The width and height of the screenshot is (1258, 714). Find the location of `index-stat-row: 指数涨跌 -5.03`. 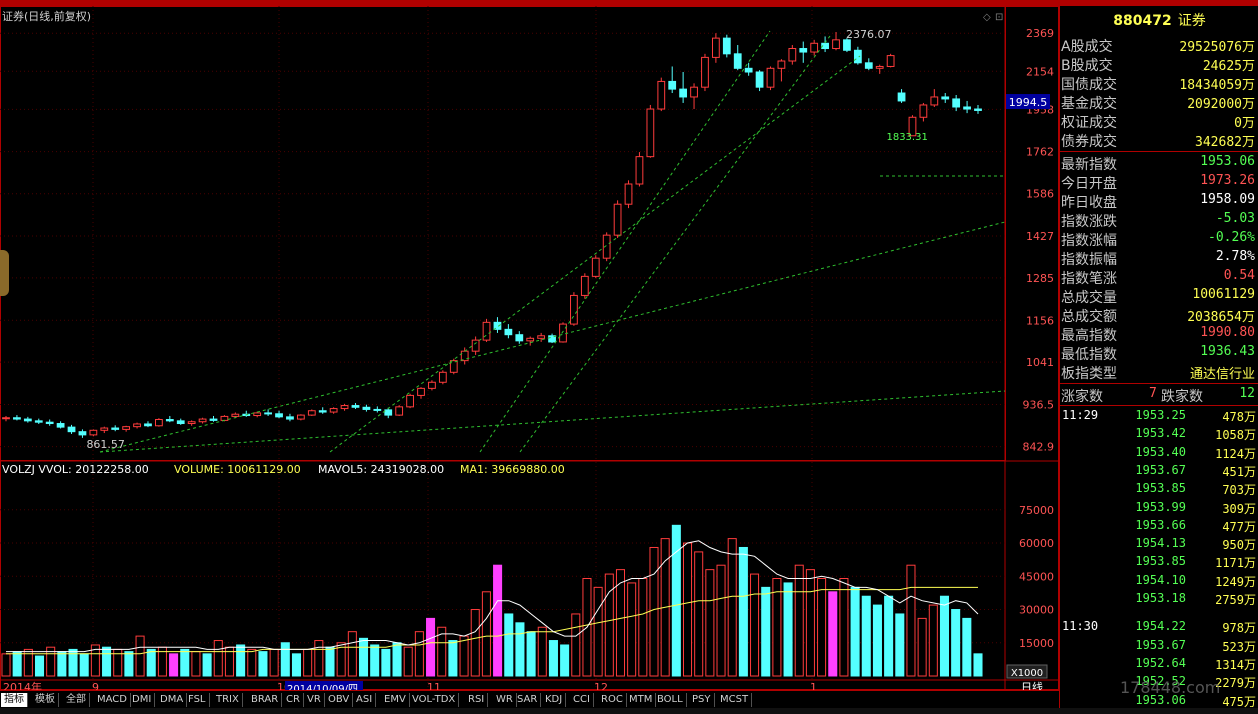

index-stat-row: 指数涨跌 -5.03 is located at coordinates (1159, 220).